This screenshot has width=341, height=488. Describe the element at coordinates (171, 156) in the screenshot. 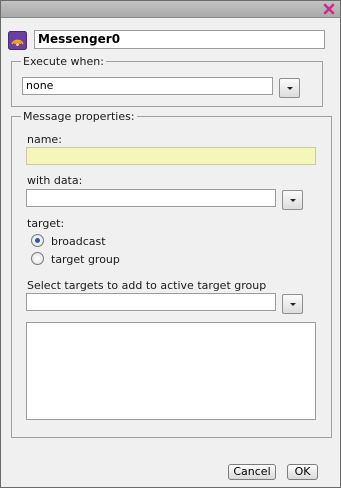

I see `message-name-input` at that location.